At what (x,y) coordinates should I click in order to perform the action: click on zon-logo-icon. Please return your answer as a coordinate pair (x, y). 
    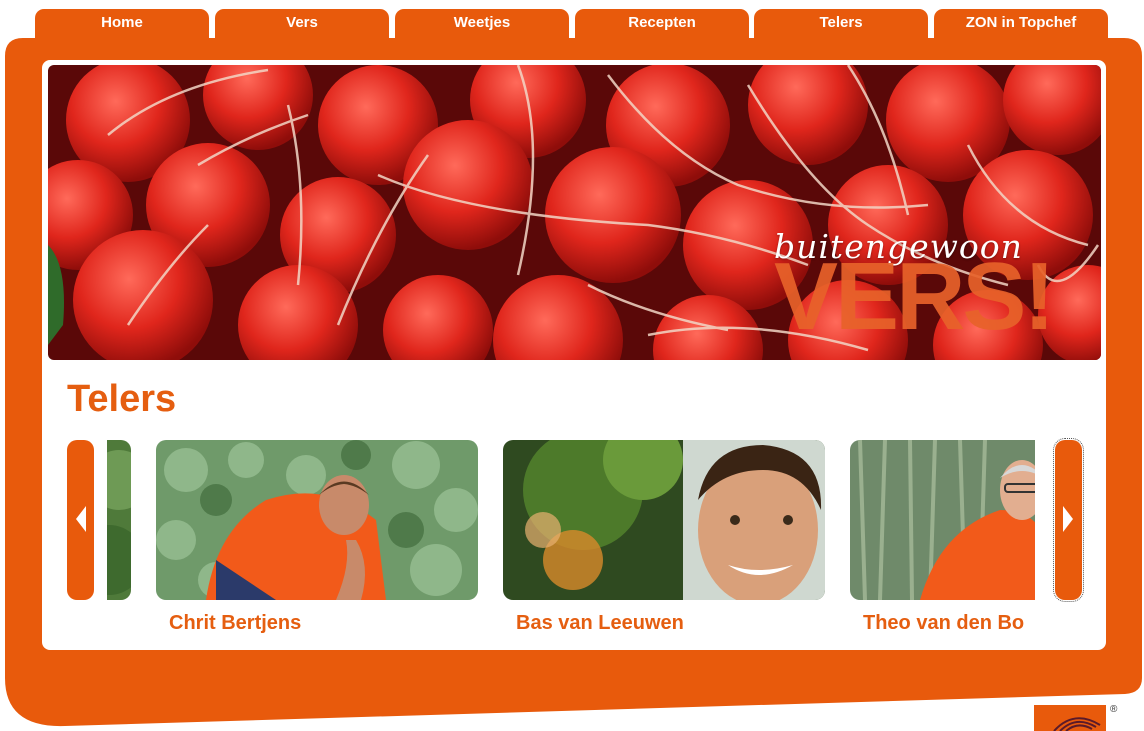
    Looking at the image, I should click on (1077, 724).